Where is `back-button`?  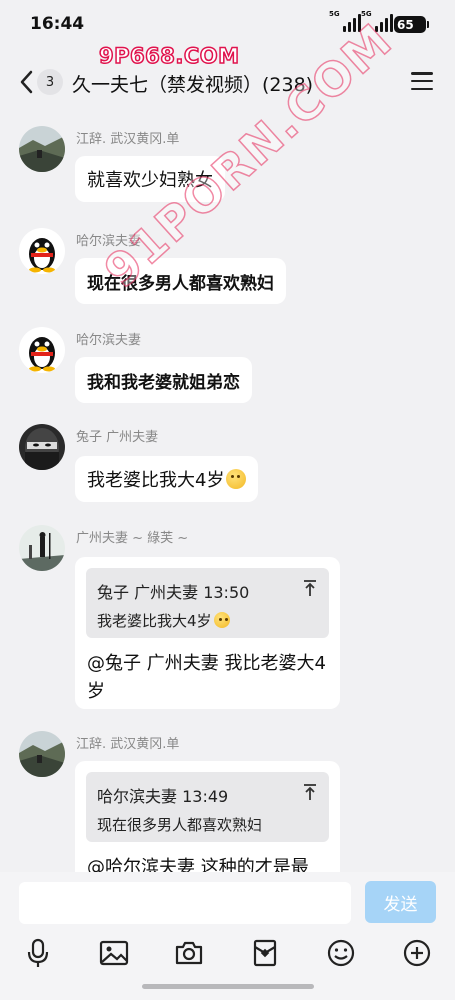
back-button is located at coordinates (26, 82).